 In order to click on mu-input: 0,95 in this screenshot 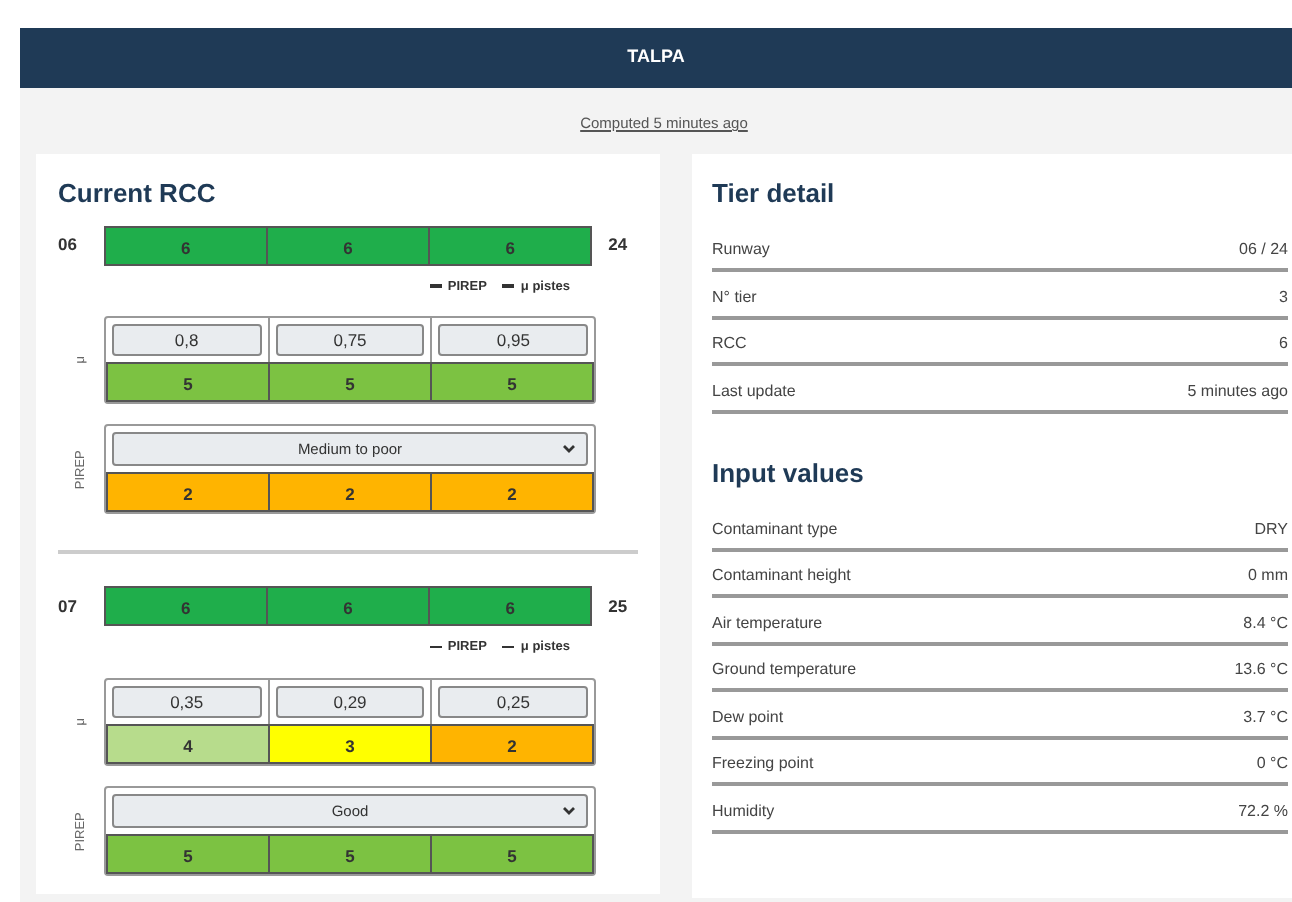, I will do `click(513, 340)`.